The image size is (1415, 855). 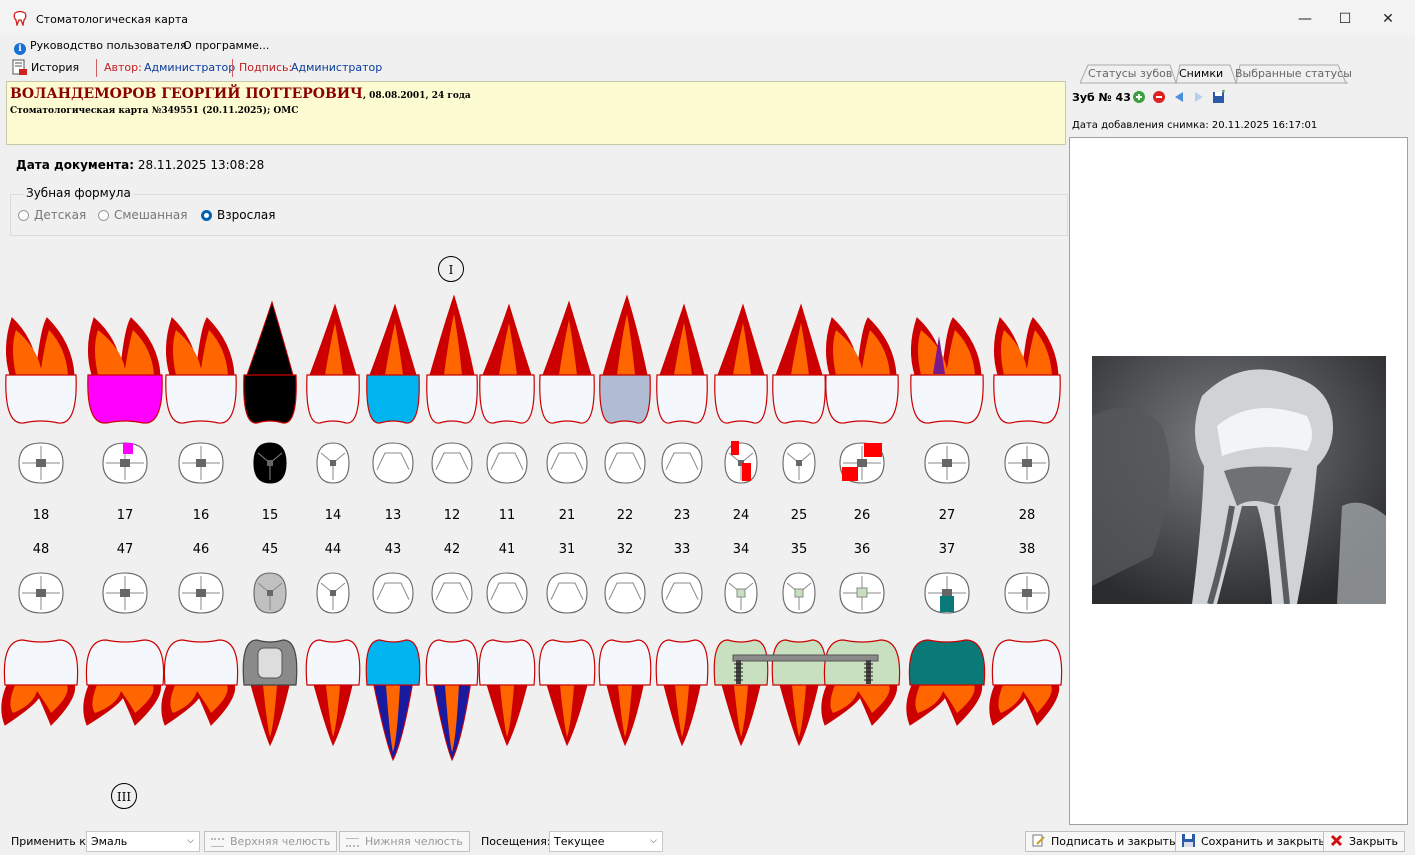 What do you see at coordinates (507, 515) in the screenshot?
I see `upper-tooth-number: 11` at bounding box center [507, 515].